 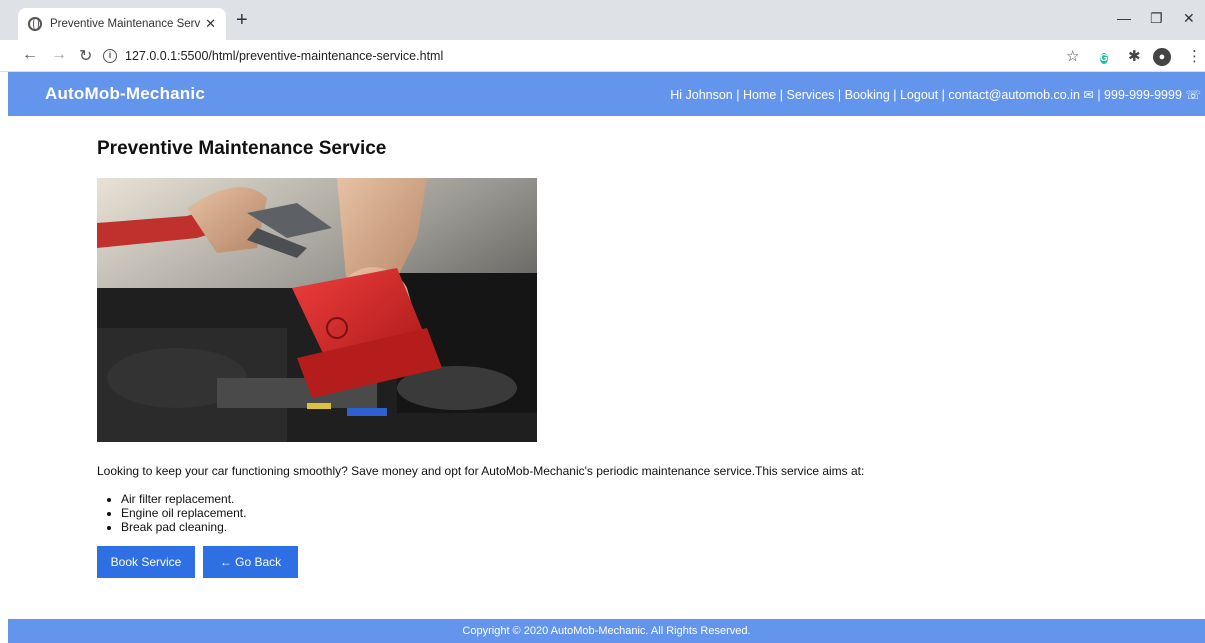 What do you see at coordinates (1189, 18) in the screenshot?
I see `window-close-icon: ✕` at bounding box center [1189, 18].